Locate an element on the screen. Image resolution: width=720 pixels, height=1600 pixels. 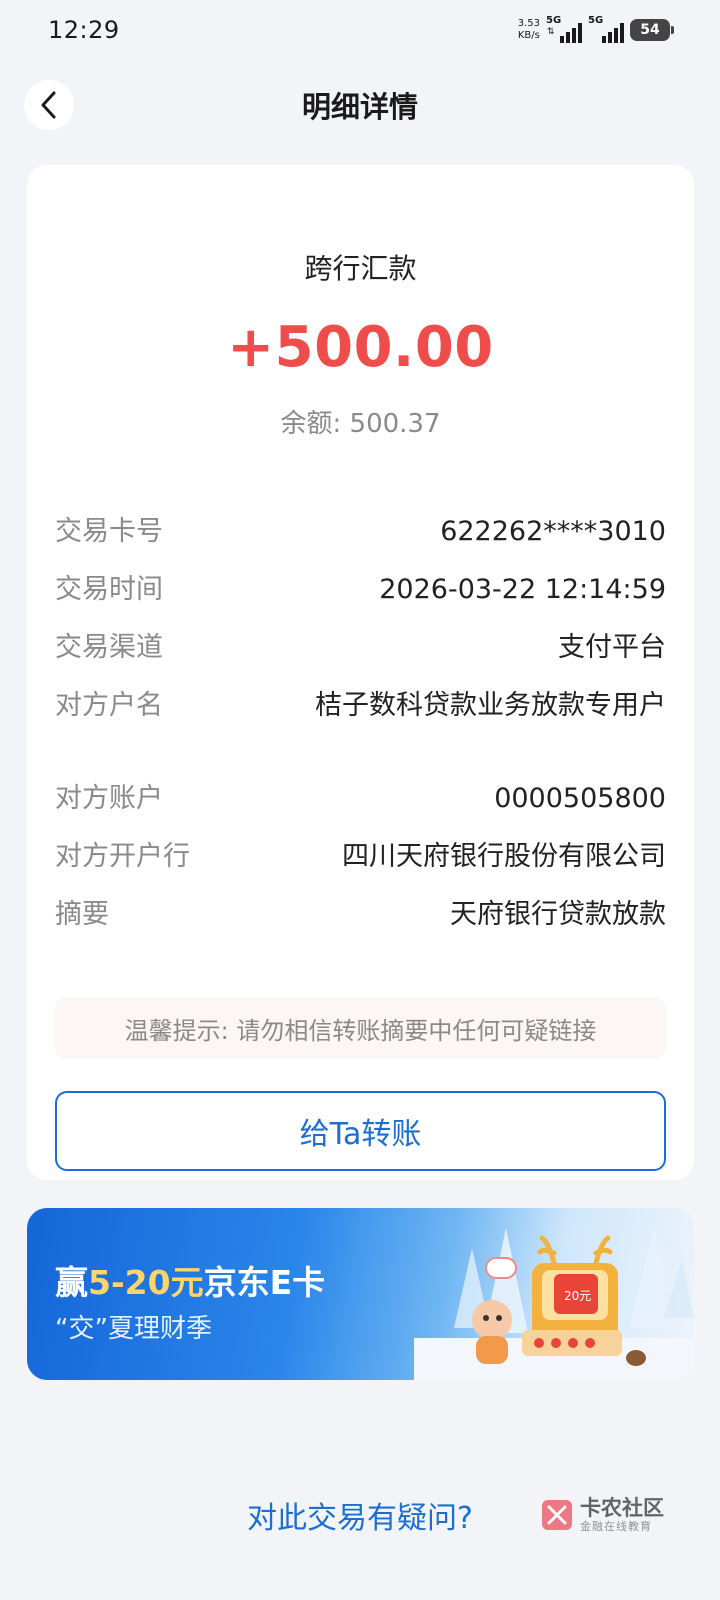
transaction-amount: +500.00 is located at coordinates (360, 347).